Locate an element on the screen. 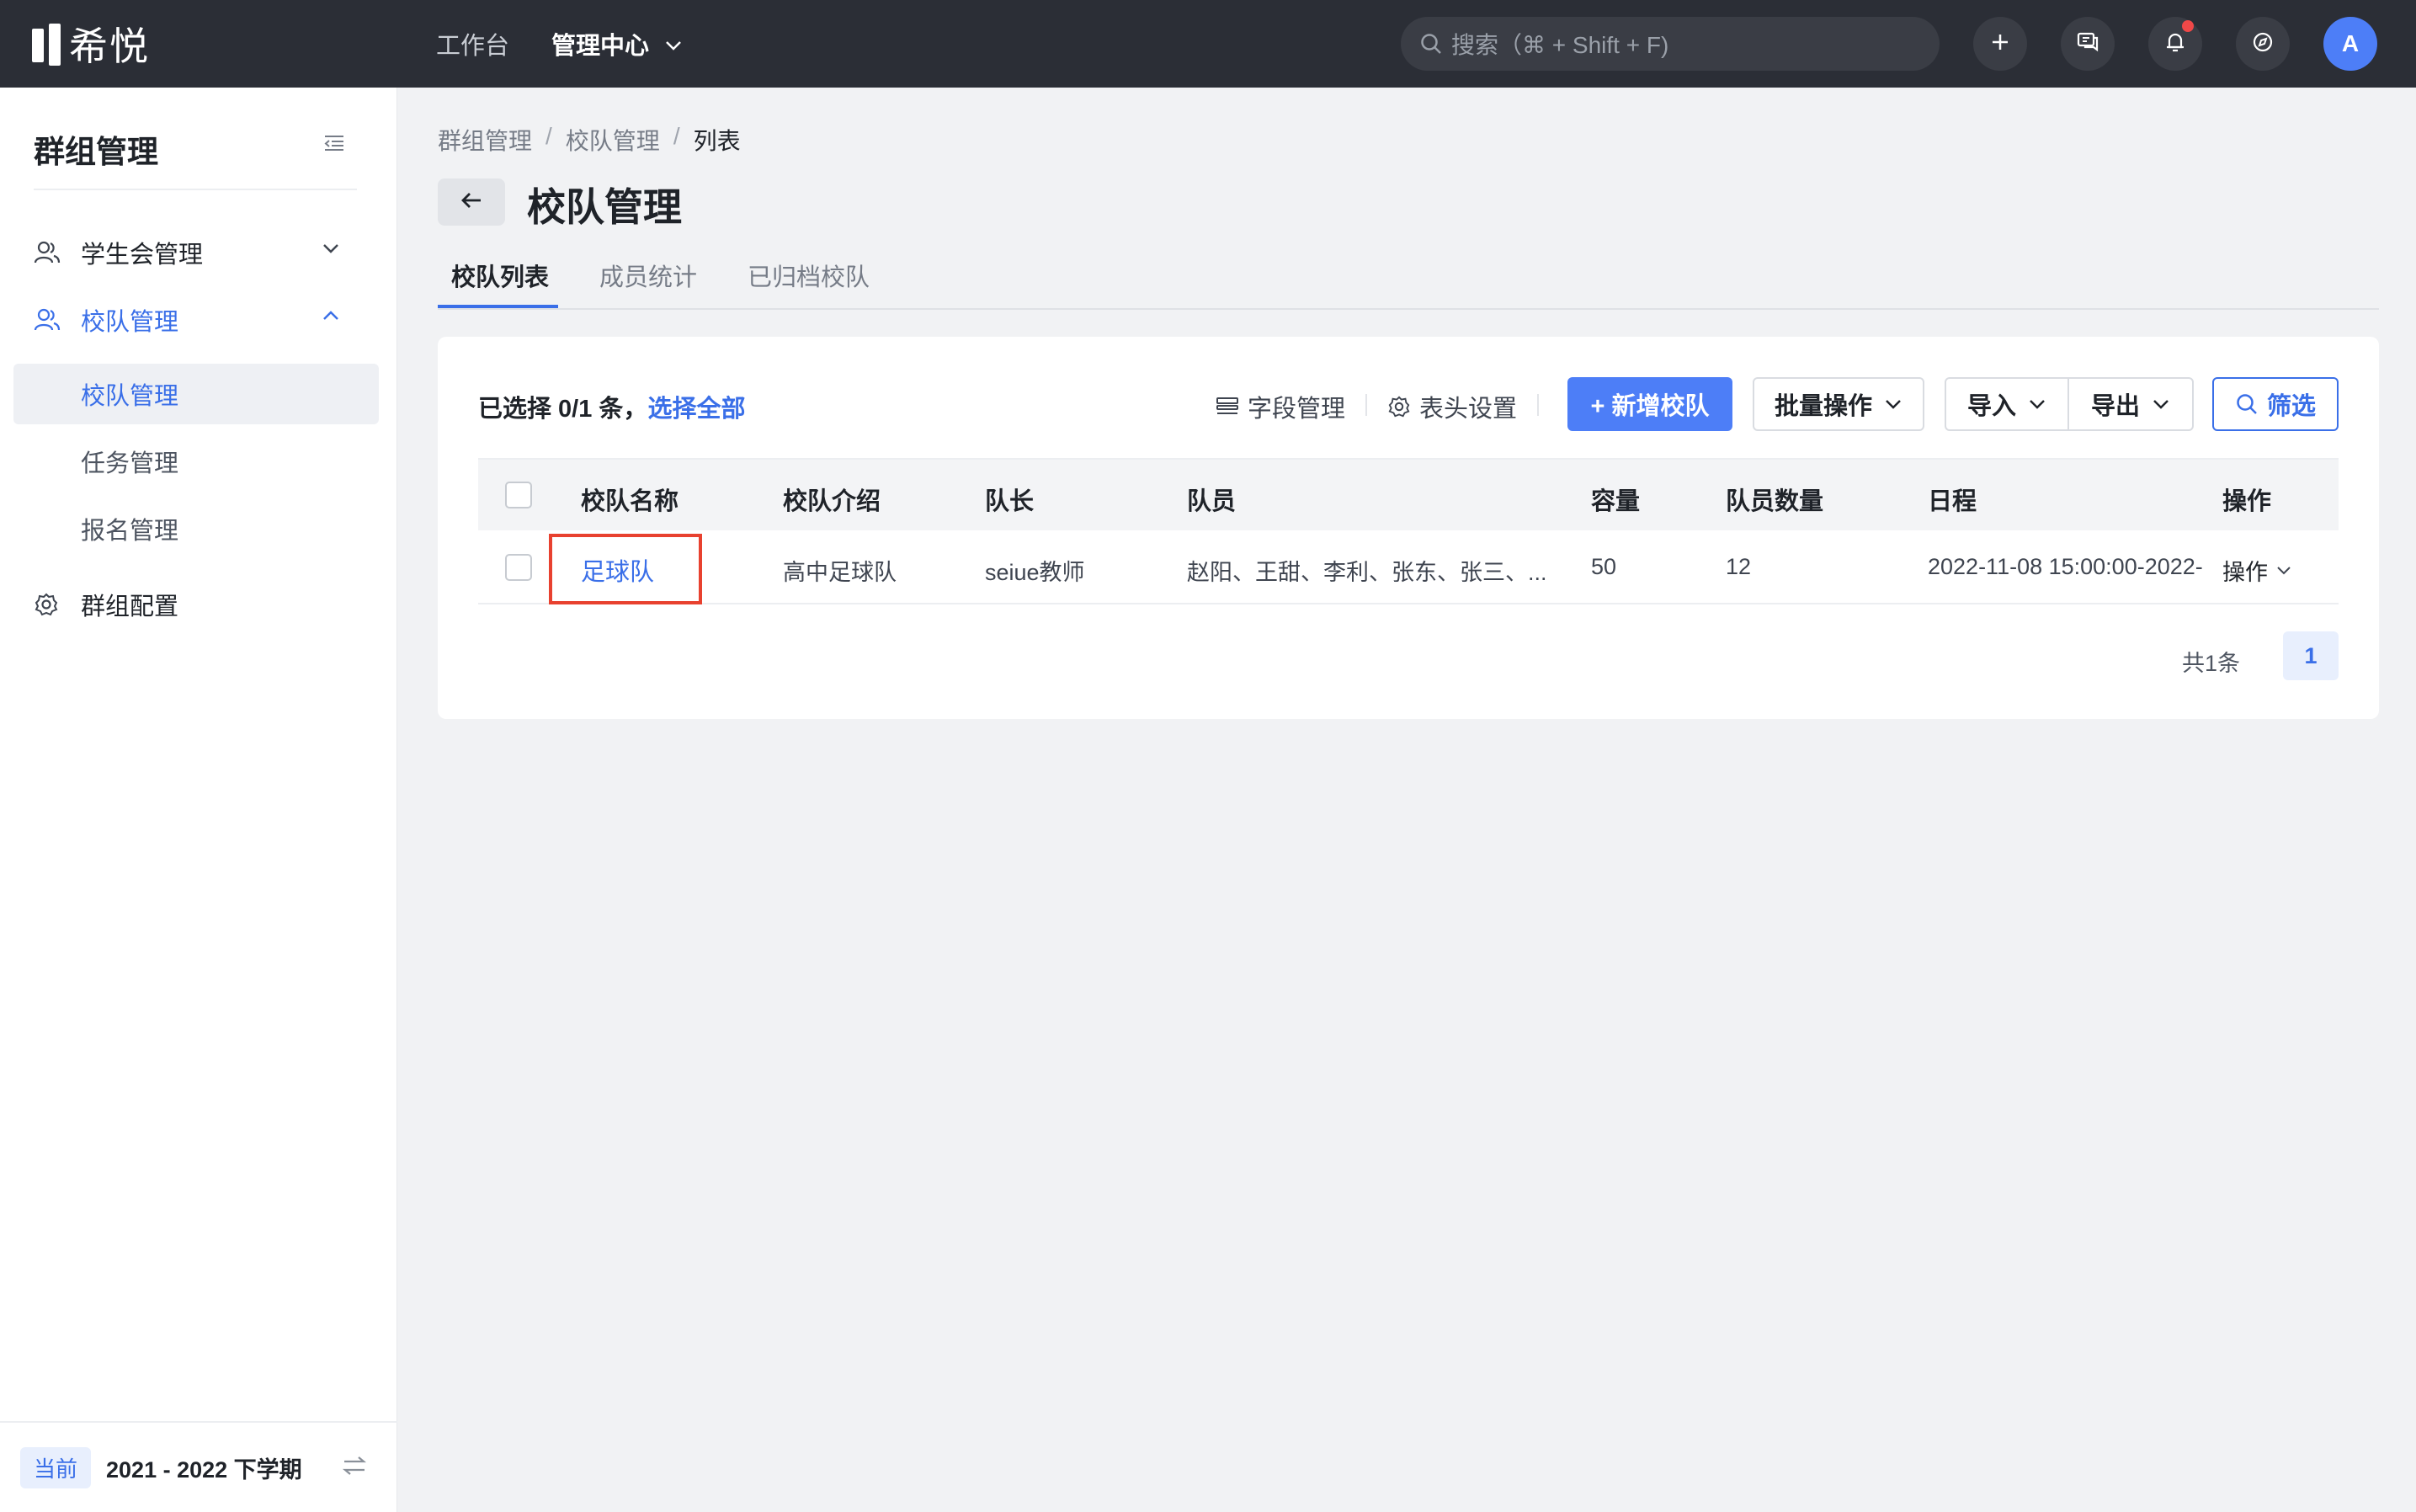 The height and width of the screenshot is (1512, 2416). column-header-captain: 队长 is located at coordinates (1009, 499).